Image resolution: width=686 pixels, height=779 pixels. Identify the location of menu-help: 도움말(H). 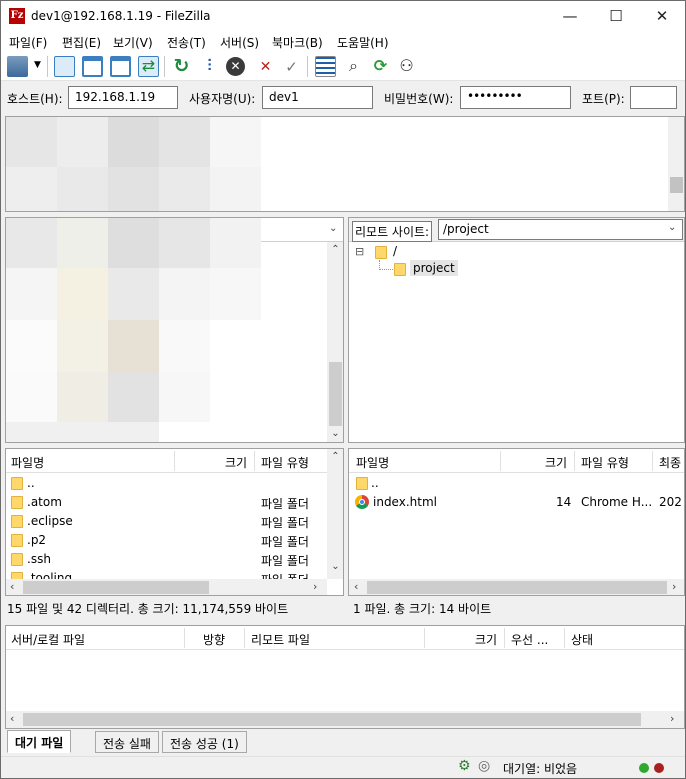
(363, 42).